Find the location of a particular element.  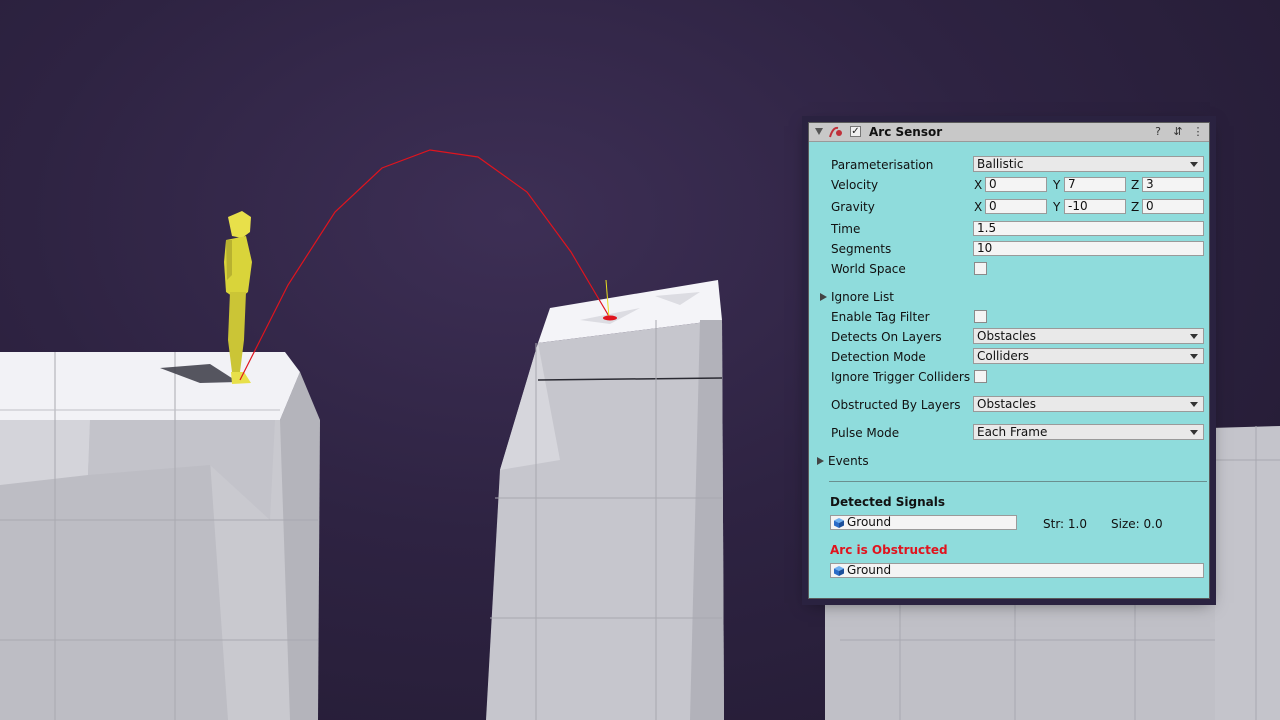

detects-on-layers-dropdown: Obstacles is located at coordinates (1088, 336).